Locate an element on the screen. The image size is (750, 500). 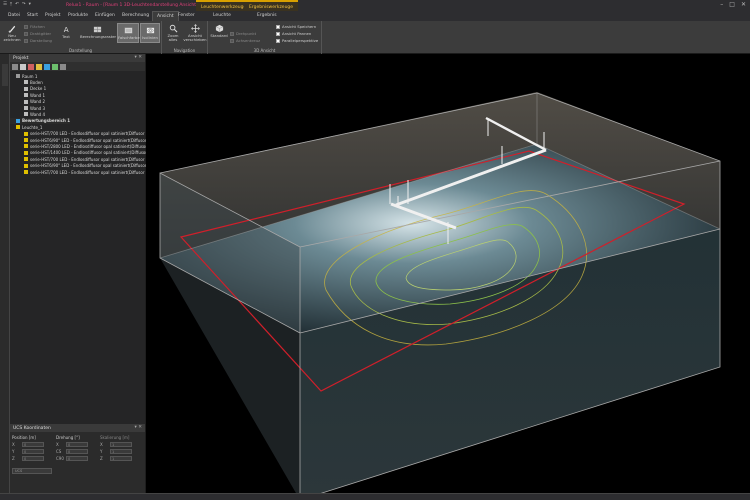
isolines-button: Isolinien is located at coordinates (150, 33).